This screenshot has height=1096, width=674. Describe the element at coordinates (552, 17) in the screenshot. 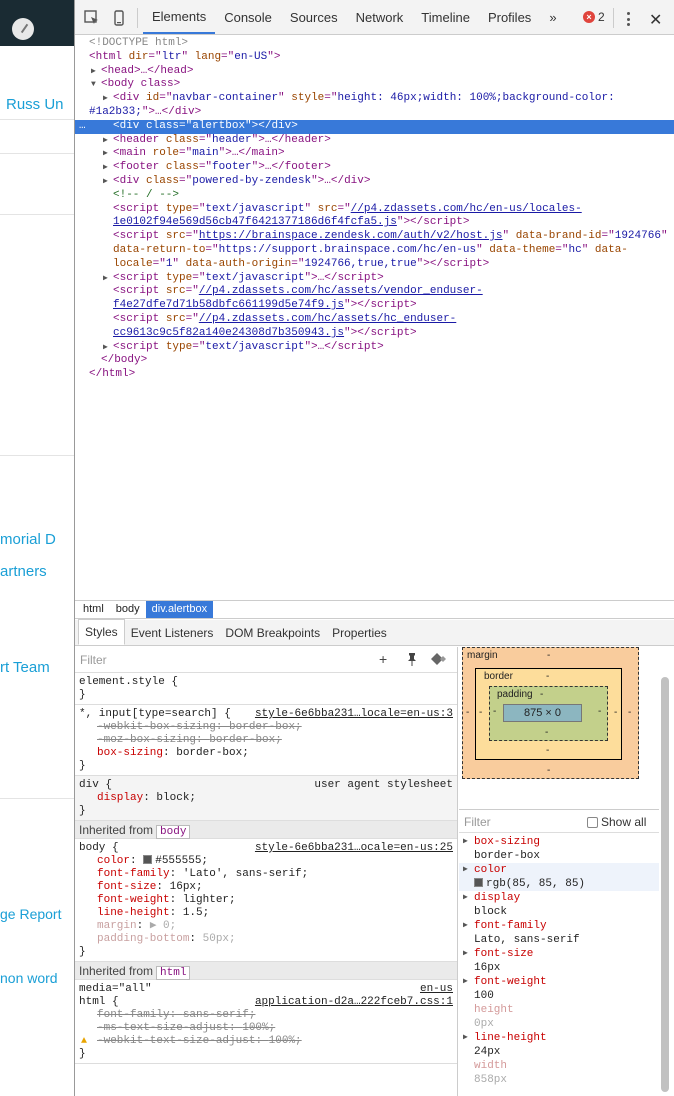

I see `more-tabs-button: »` at that location.